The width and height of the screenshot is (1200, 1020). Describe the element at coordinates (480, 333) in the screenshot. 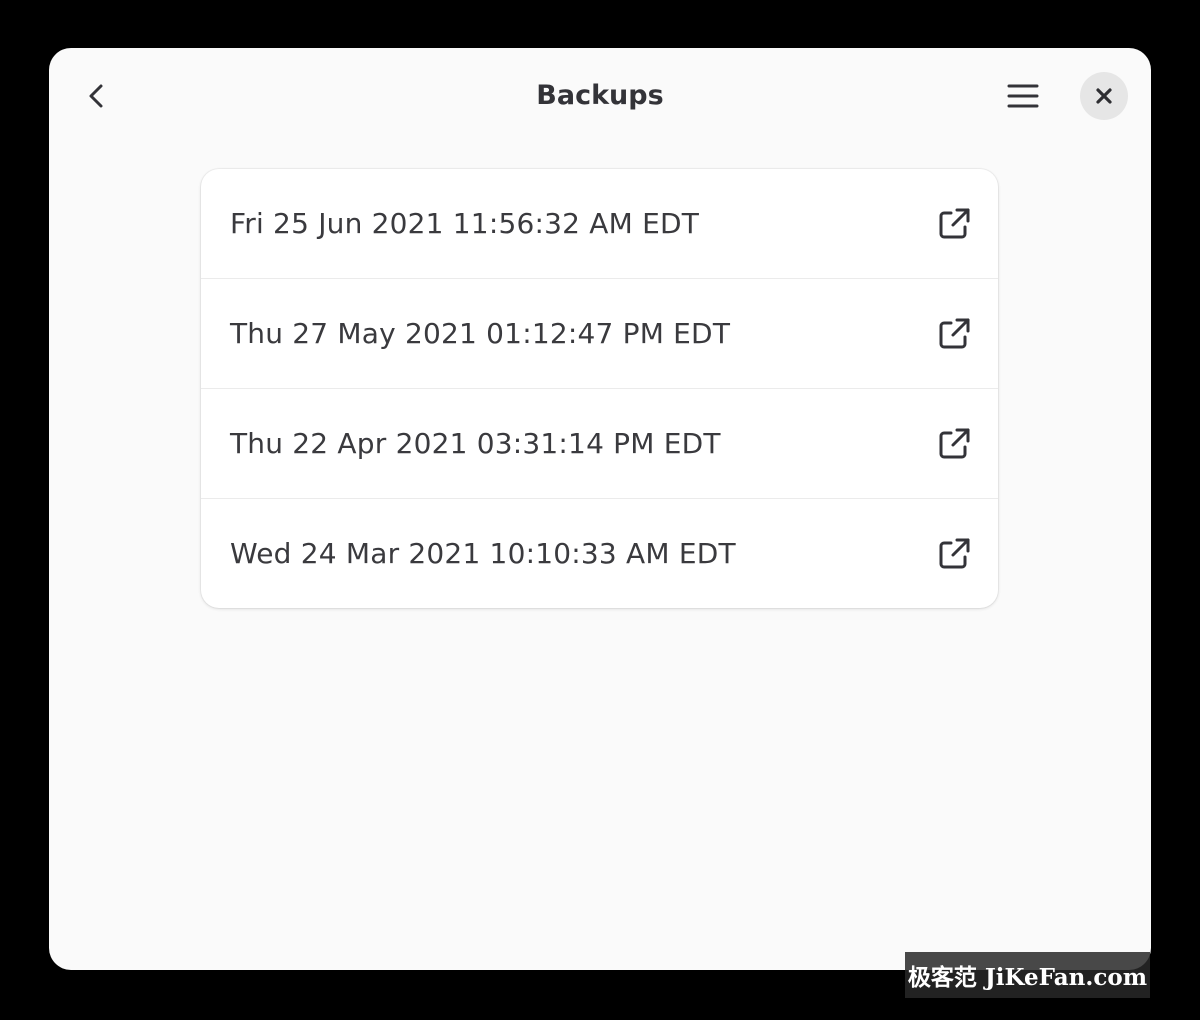

I see `backup-date-label: Thu 27 May 2021 01:12:47 PM EDT` at that location.